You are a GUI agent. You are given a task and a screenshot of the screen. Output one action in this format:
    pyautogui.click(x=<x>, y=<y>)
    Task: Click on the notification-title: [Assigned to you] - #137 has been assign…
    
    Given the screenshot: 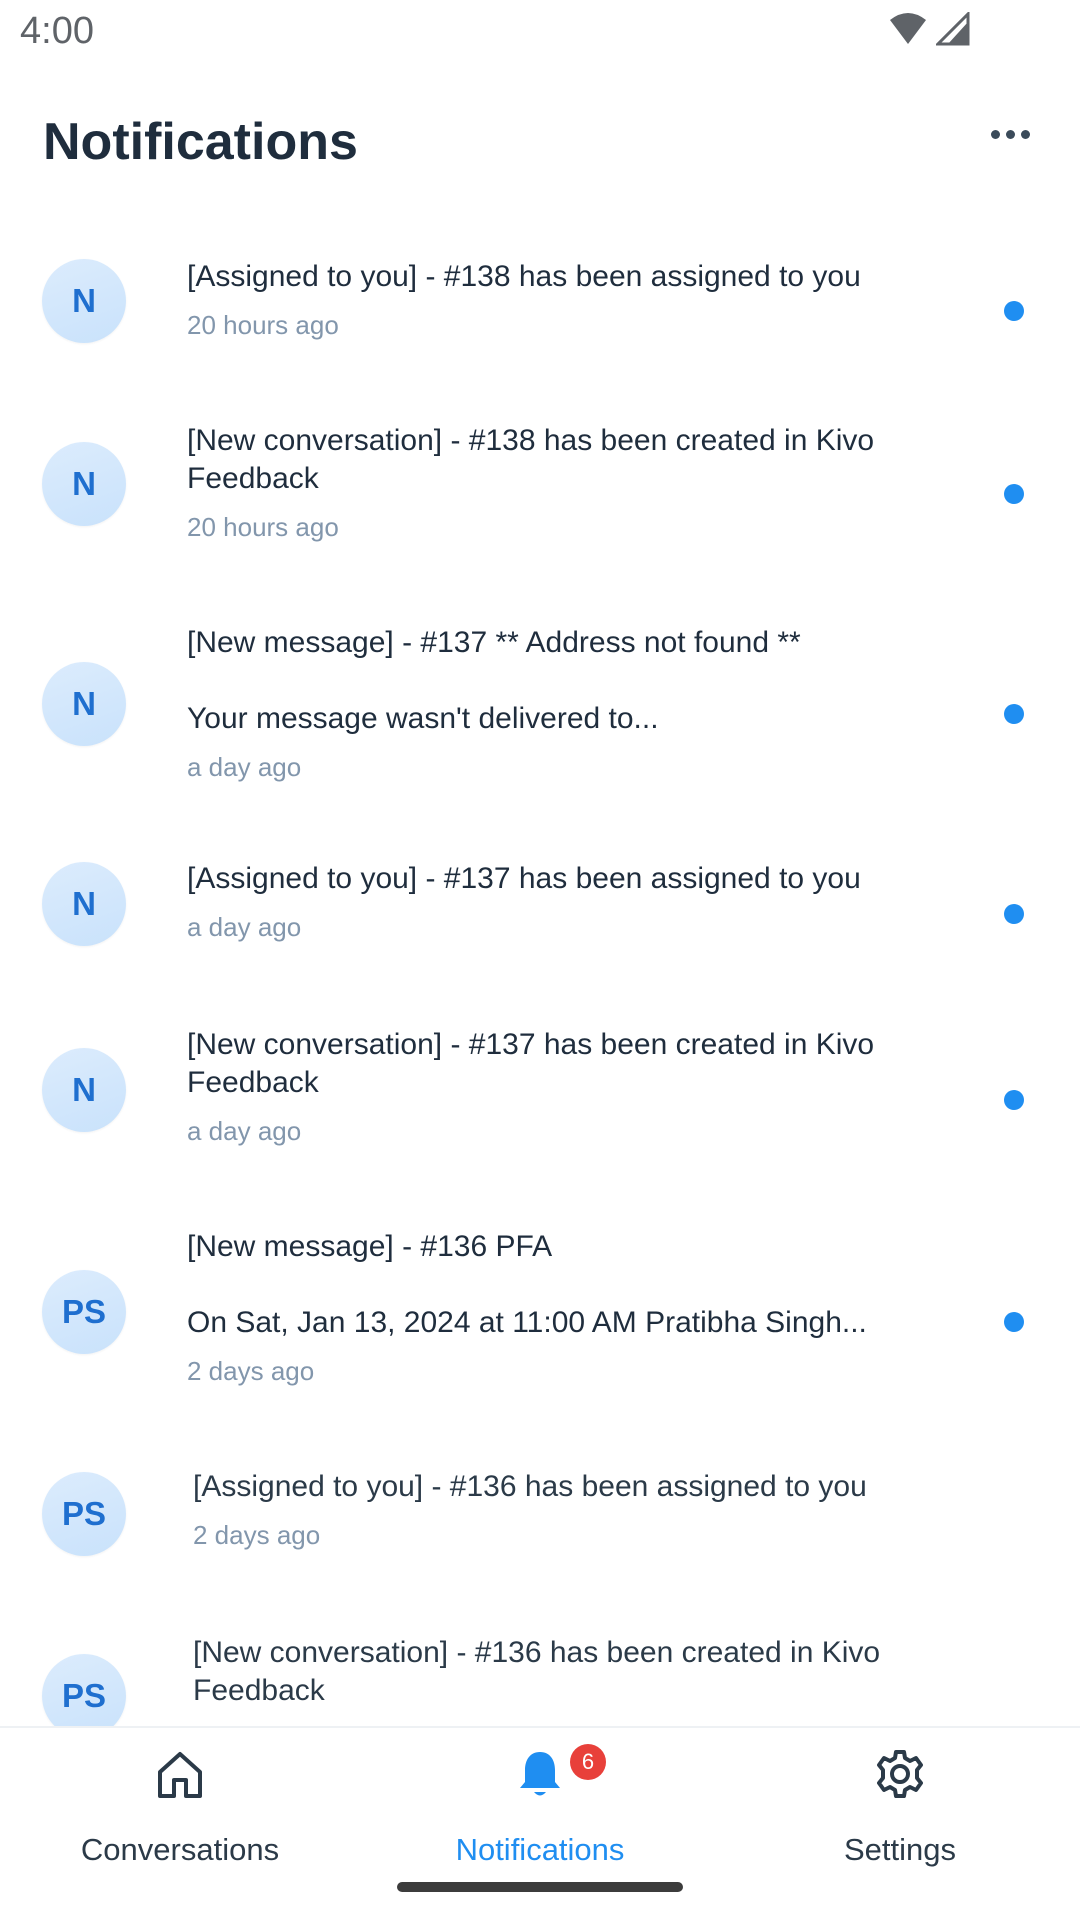 What is the action you would take?
    pyautogui.click(x=524, y=878)
    